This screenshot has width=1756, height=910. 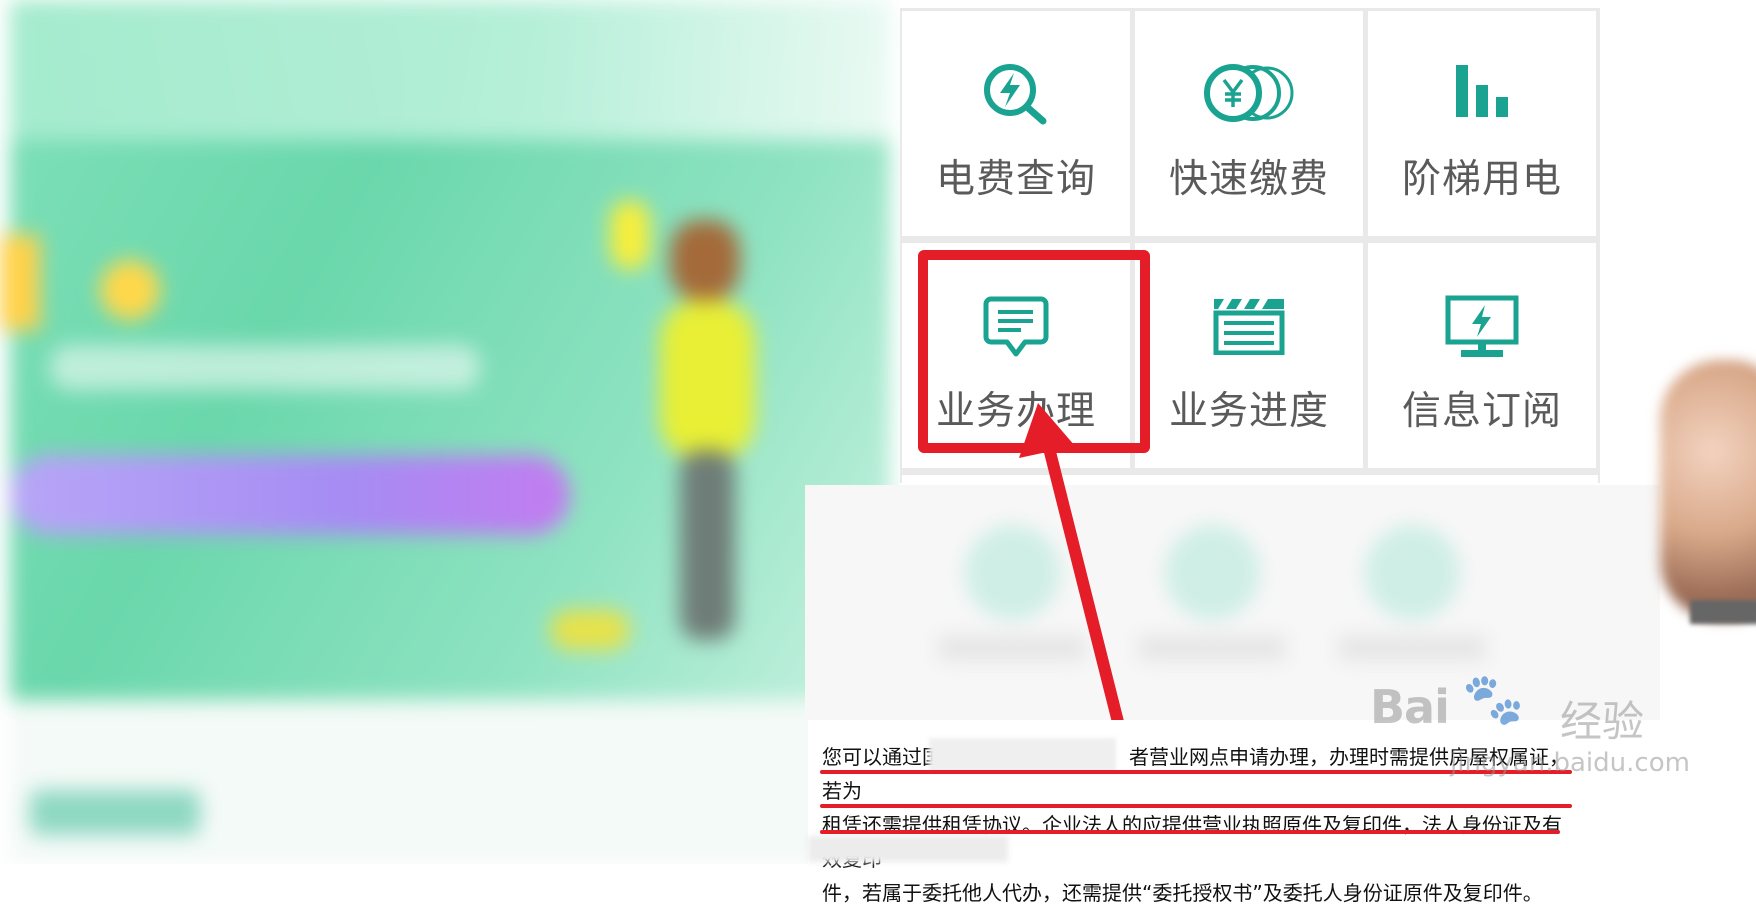 I want to click on paw-icon: 🐾, so click(x=1493, y=699).